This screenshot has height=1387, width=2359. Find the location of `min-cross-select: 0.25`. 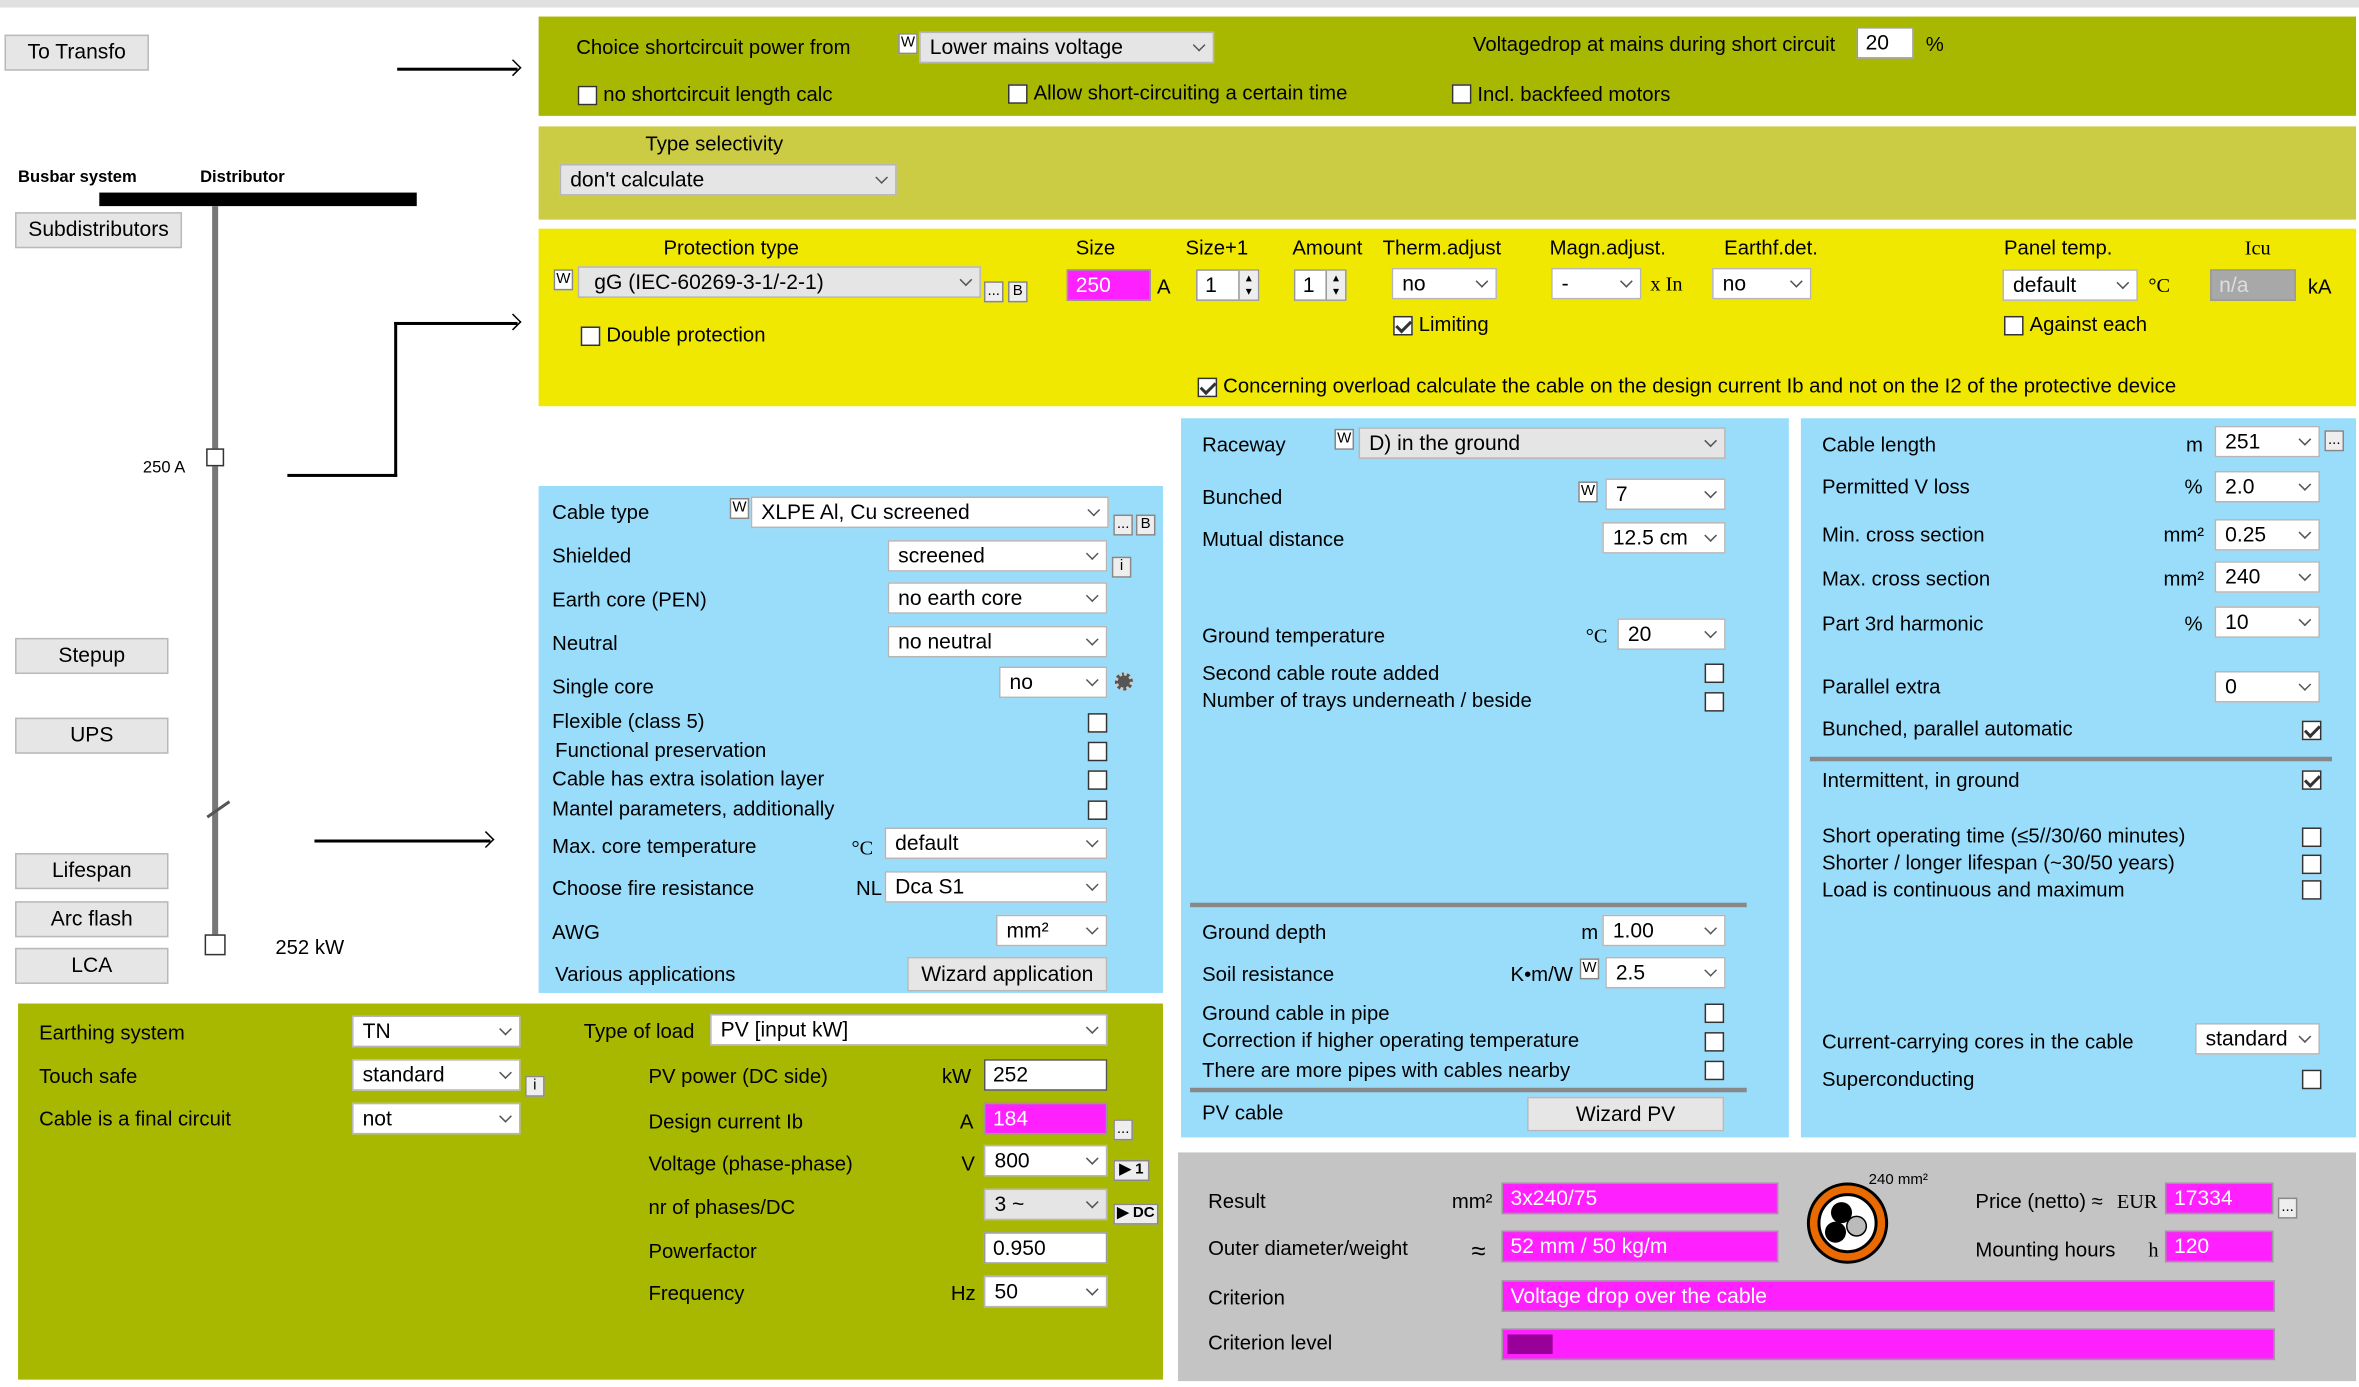

min-cross-select: 0.25 is located at coordinates (2267, 535).